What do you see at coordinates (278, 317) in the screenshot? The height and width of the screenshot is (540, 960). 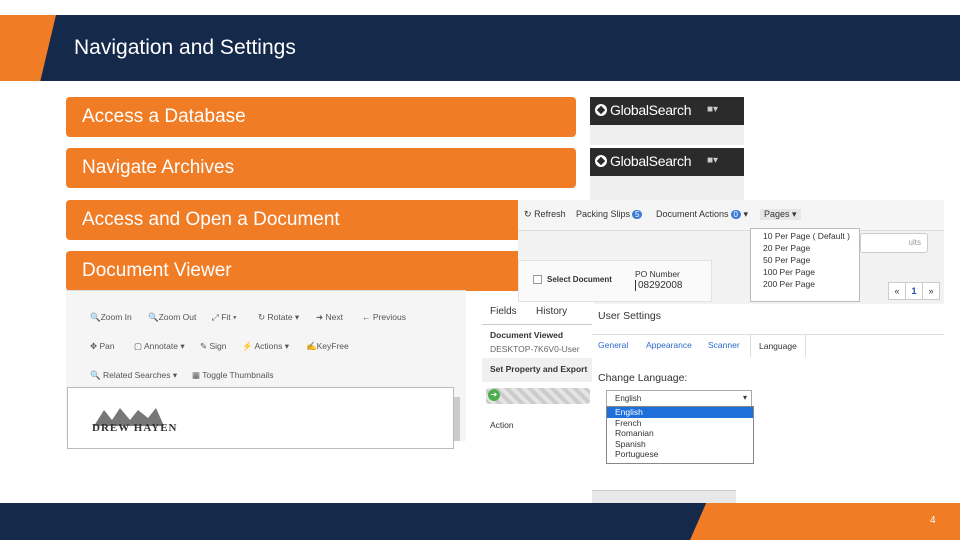 I see `rotate-button: ↻ Rotate ▾` at bounding box center [278, 317].